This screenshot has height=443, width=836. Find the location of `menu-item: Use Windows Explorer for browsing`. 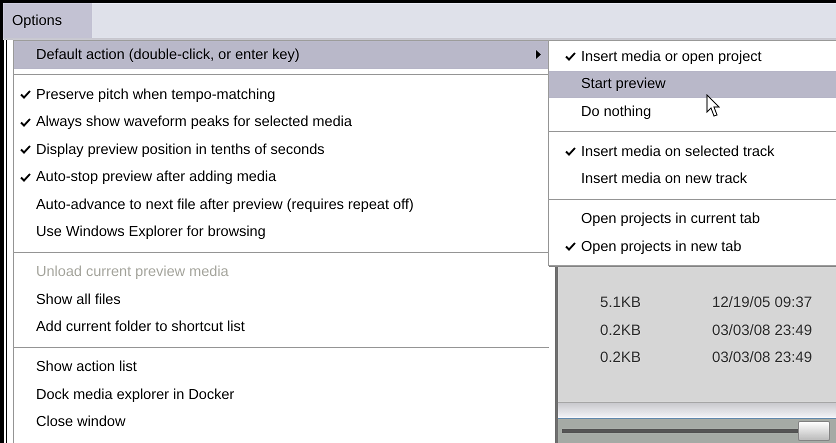

menu-item: Use Windows Explorer for browsing is located at coordinates (281, 232).